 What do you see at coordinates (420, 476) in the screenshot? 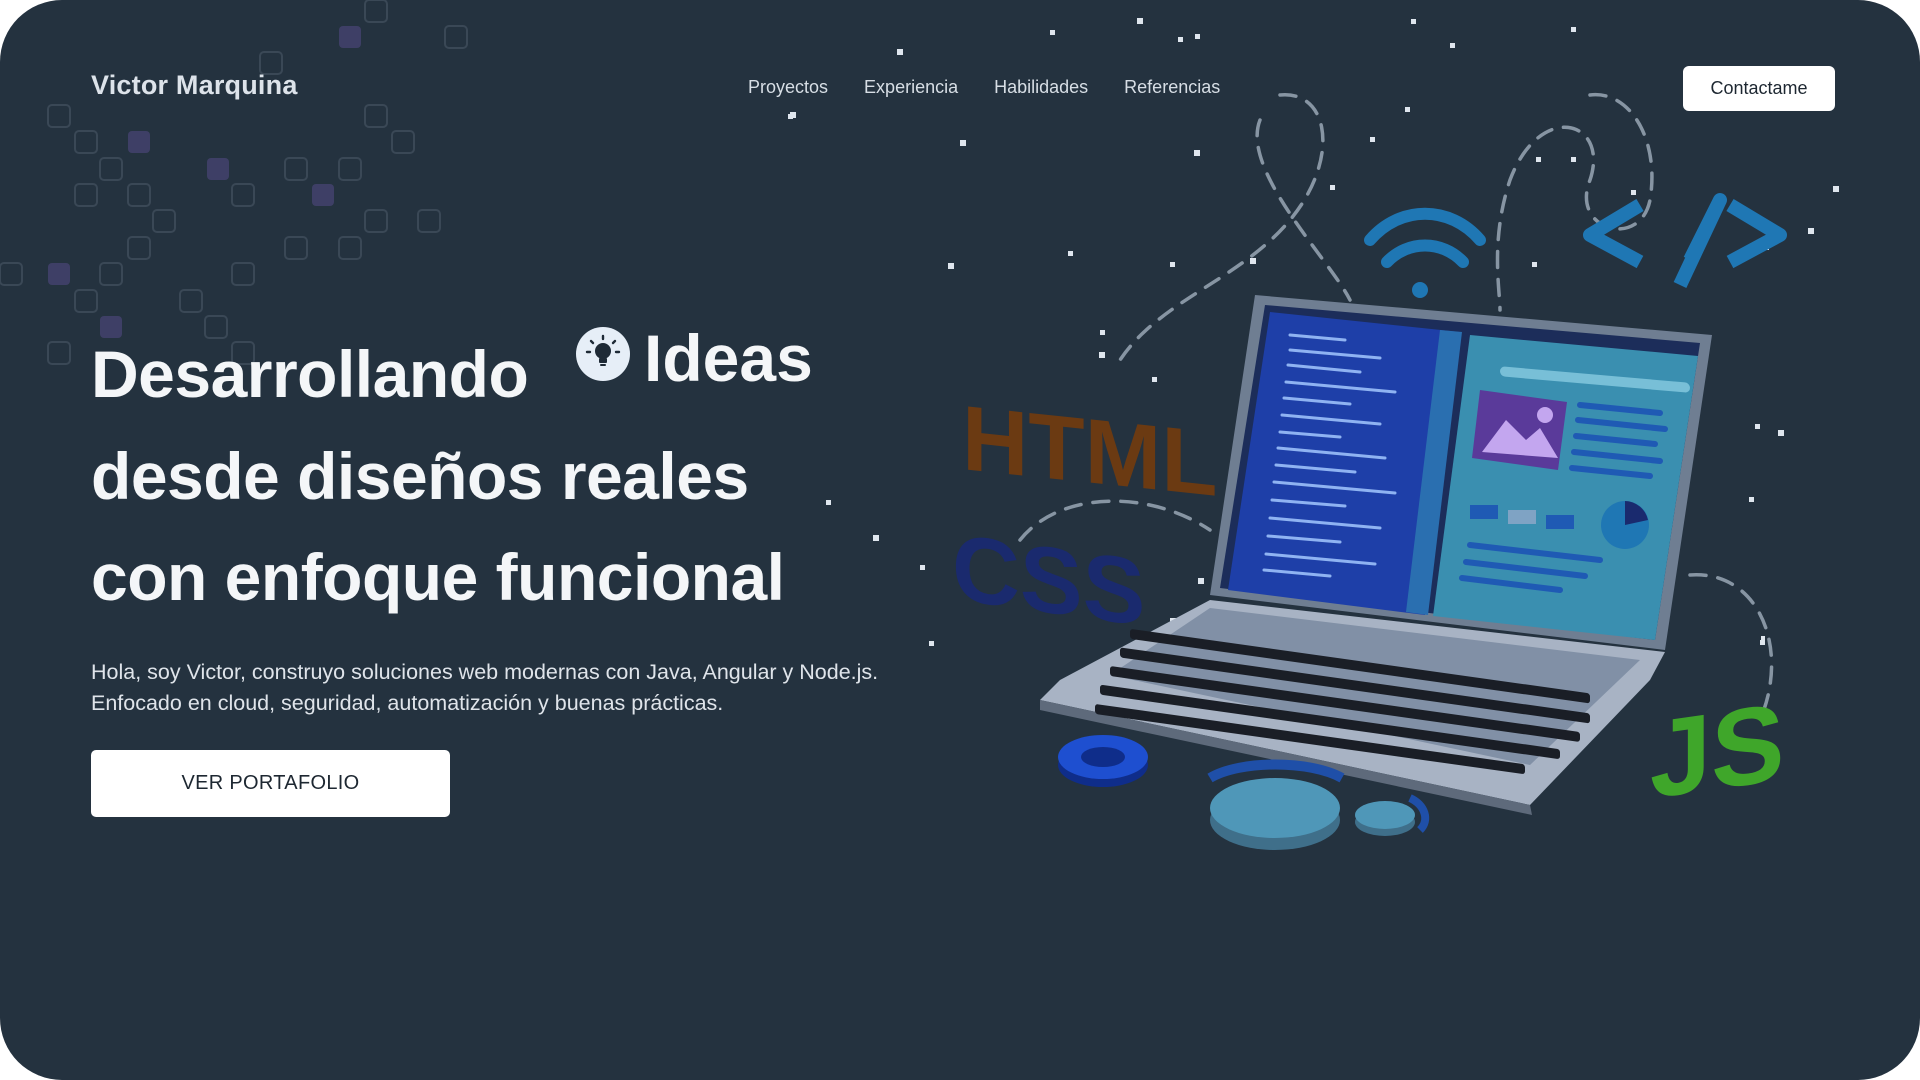
I see `hero-title-line2: desde diseños reales` at bounding box center [420, 476].